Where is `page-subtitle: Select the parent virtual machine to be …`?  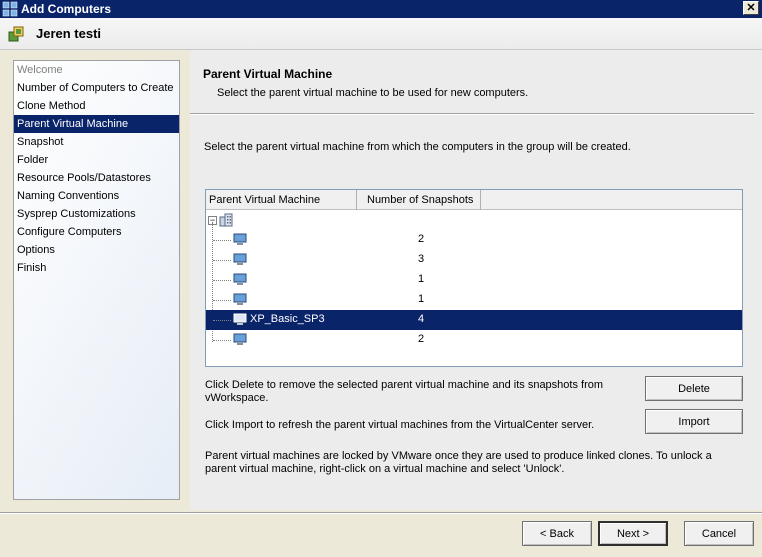 page-subtitle: Select the parent virtual machine to be … is located at coordinates (373, 93).